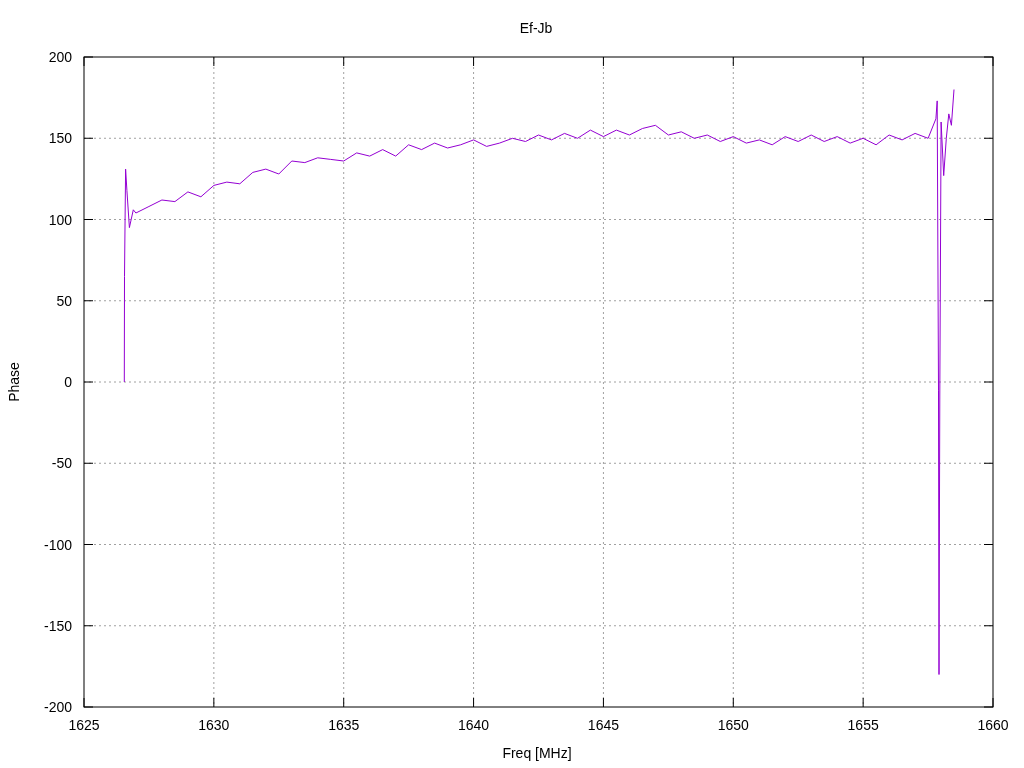 This screenshot has height=768, width=1024. Describe the element at coordinates (60, 57) in the screenshot. I see `y-tick-label: 200` at that location.